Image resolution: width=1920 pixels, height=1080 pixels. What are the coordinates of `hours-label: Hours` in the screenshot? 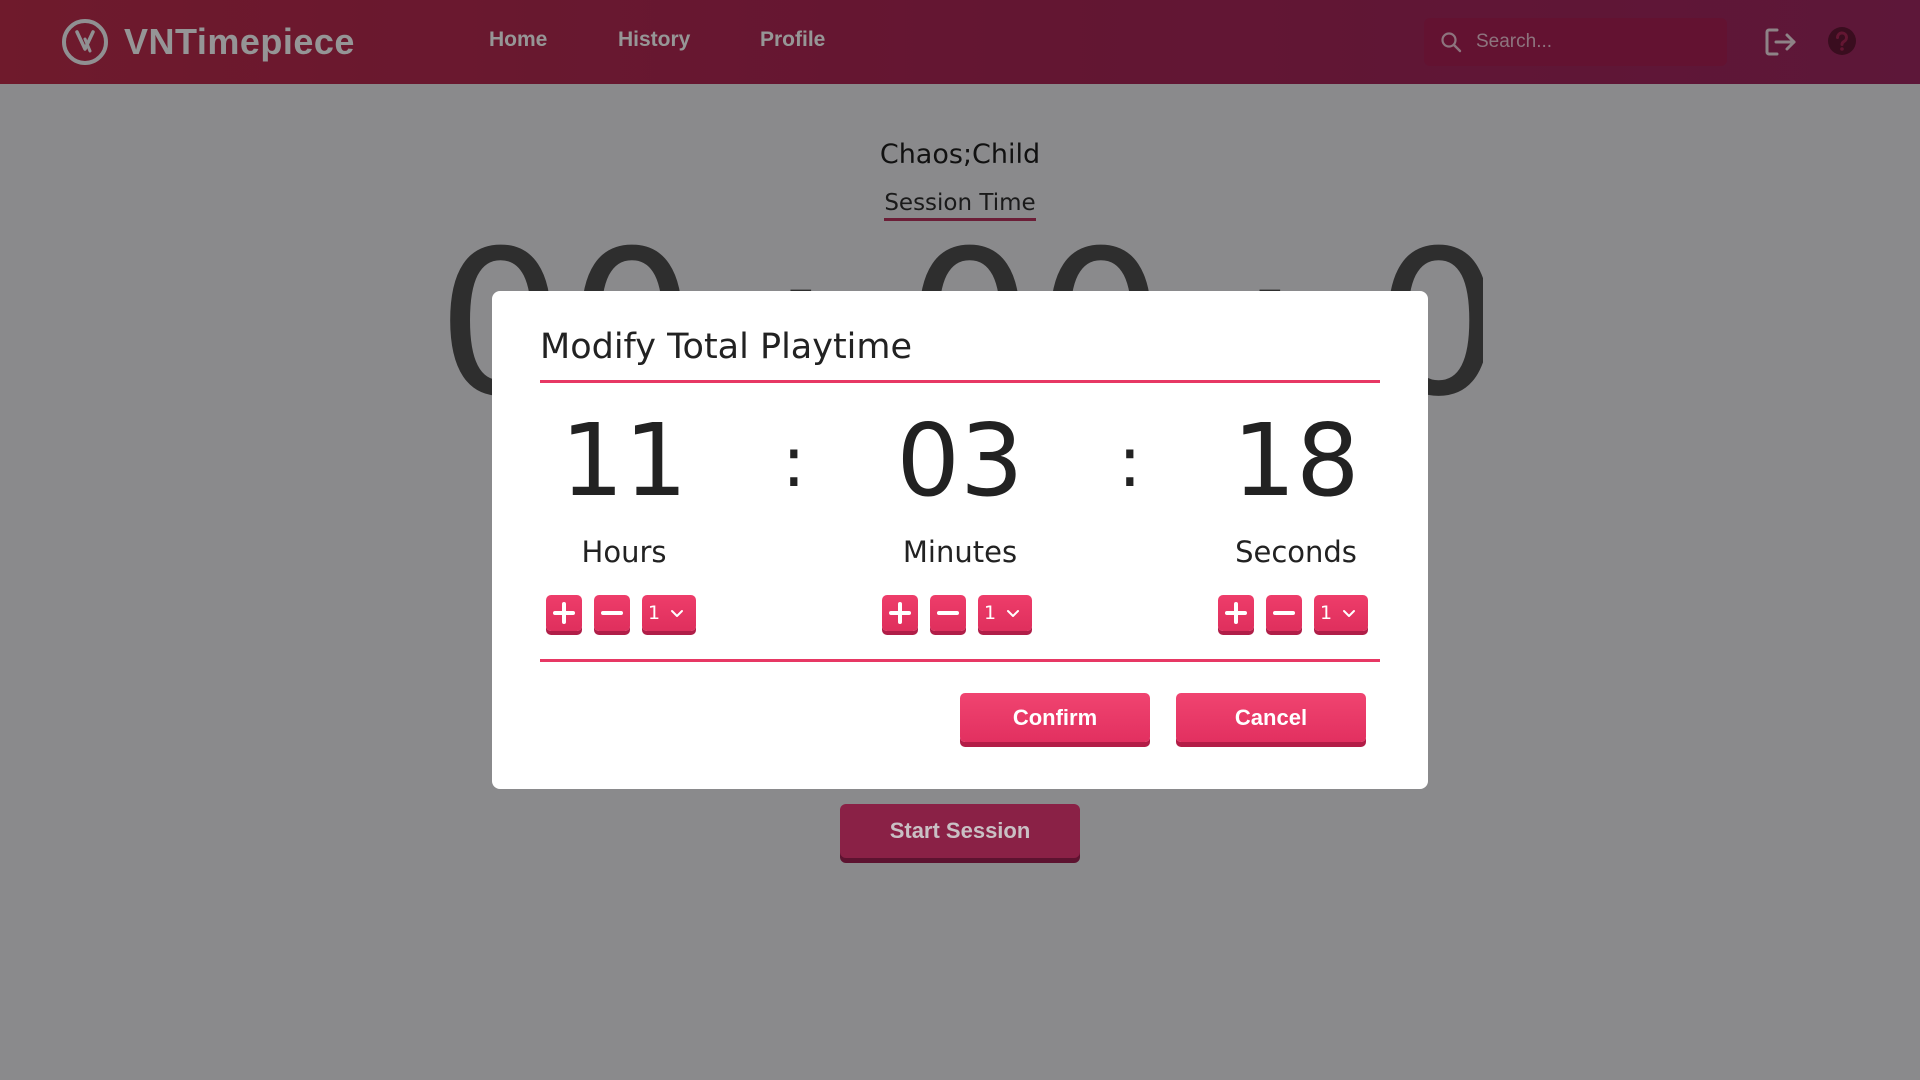 It's located at (624, 552).